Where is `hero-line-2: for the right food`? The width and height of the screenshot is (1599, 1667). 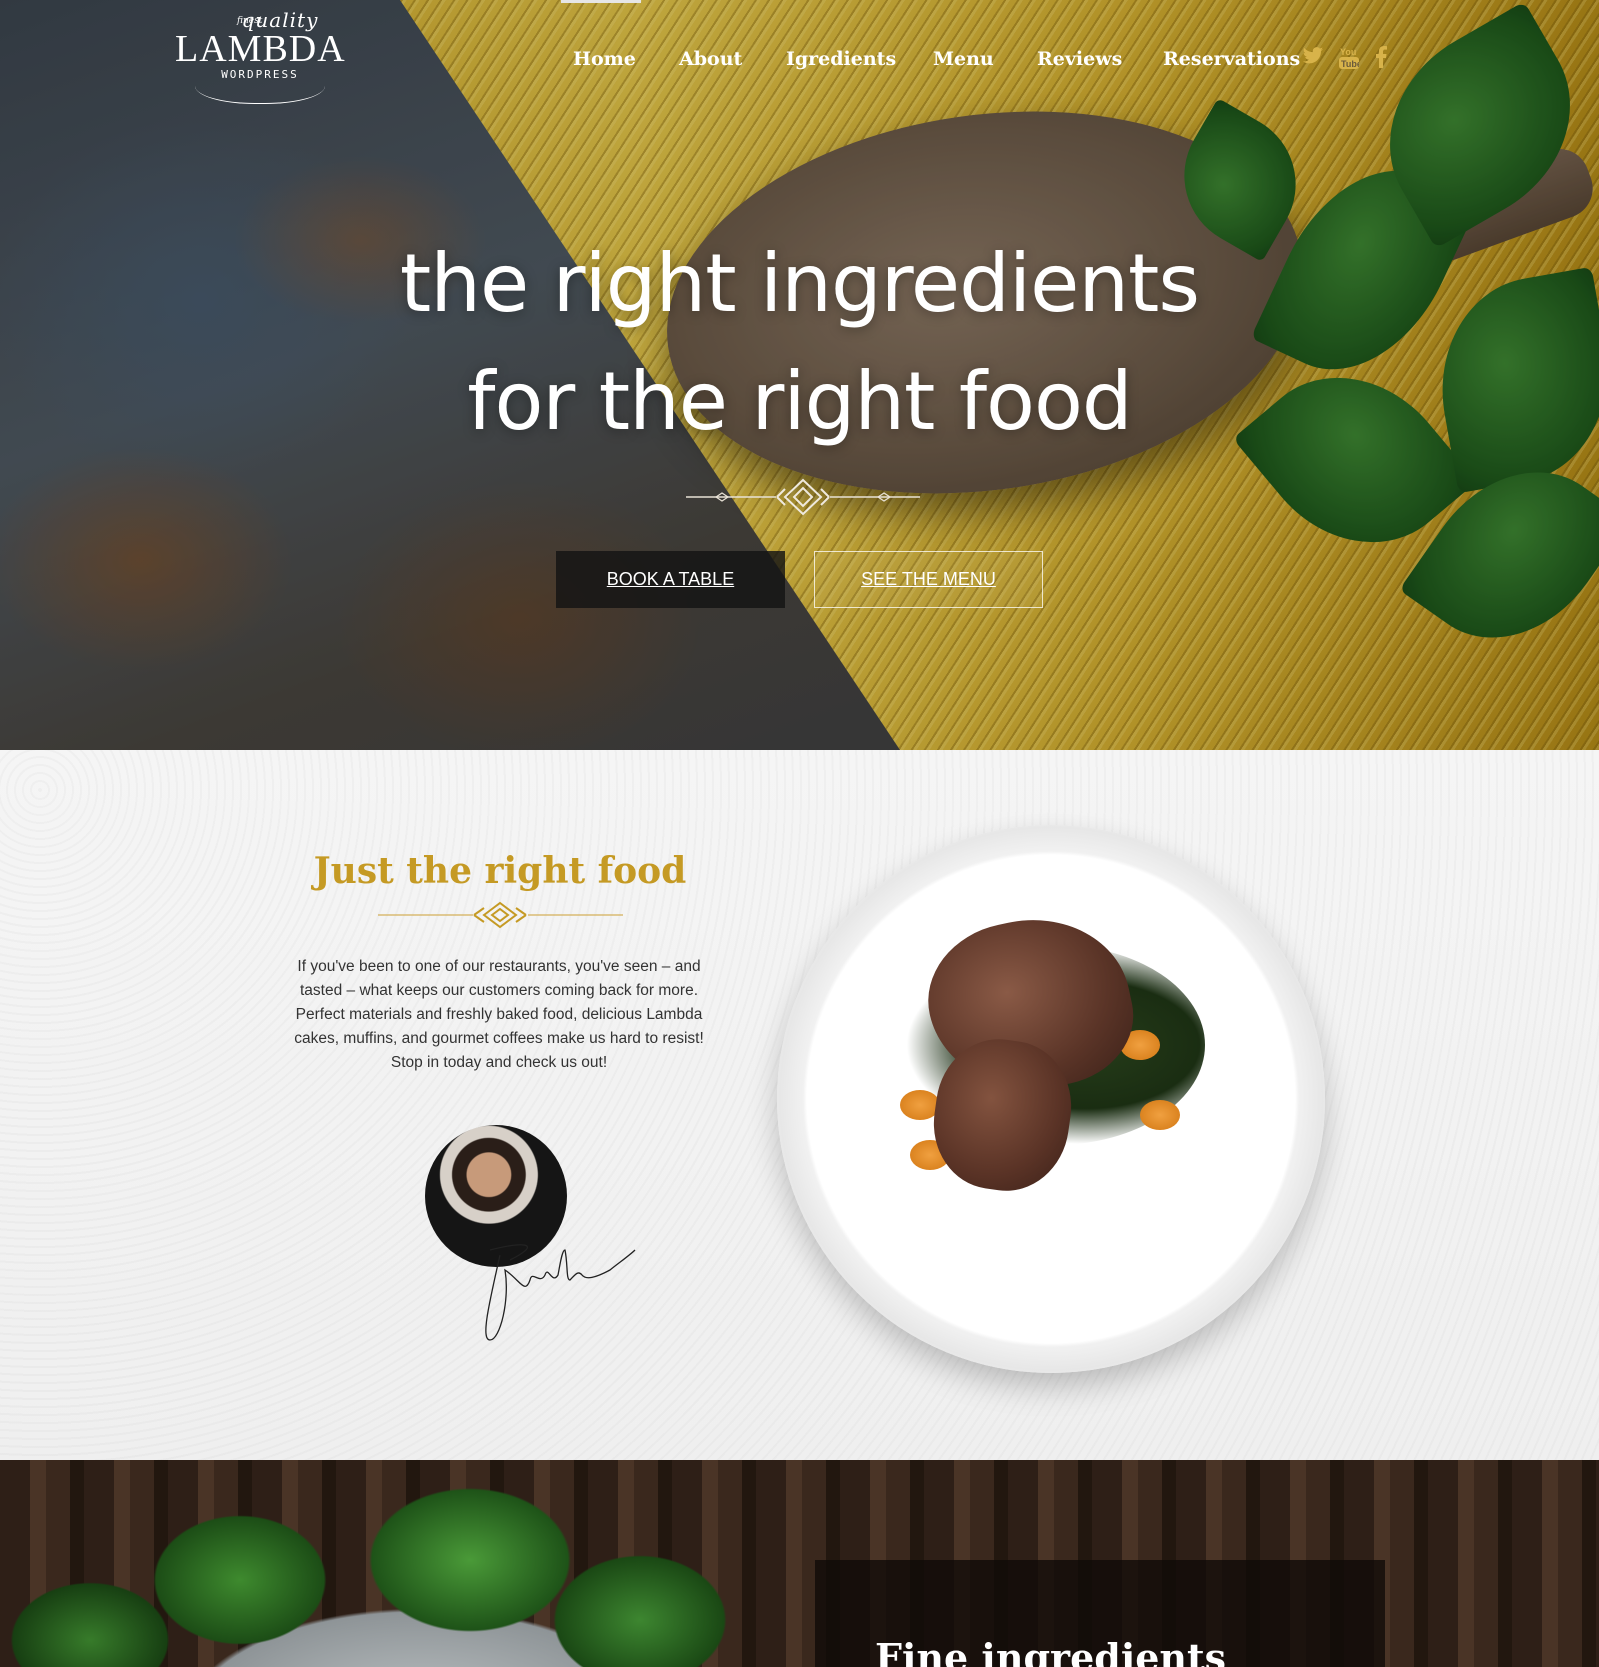 hero-line-2: for the right food is located at coordinates (799, 401).